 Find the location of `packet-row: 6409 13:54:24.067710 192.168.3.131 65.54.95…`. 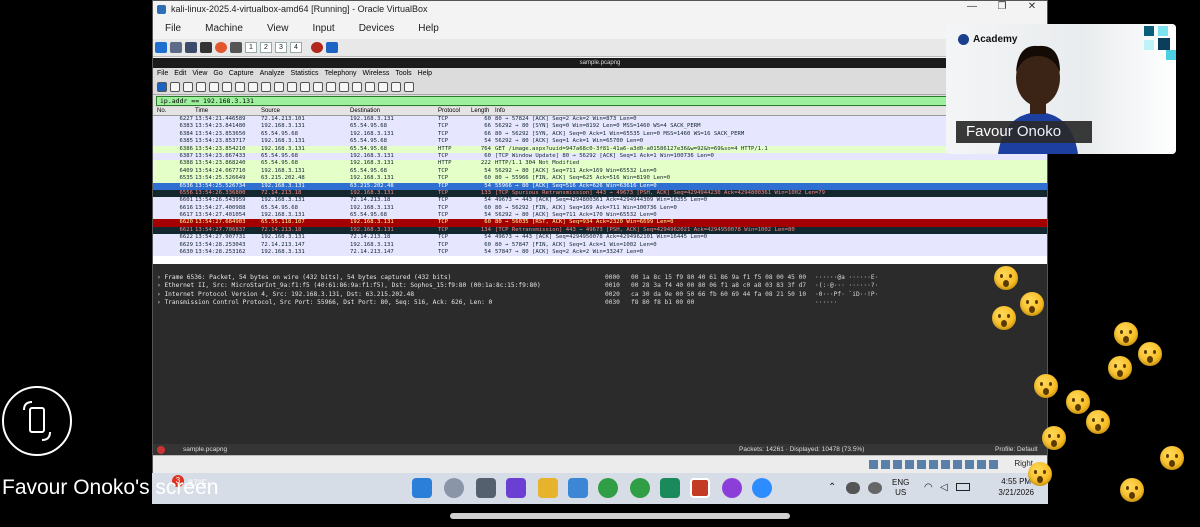

packet-row: 6409 13:54:24.067710 192.168.3.131 65.54.95… is located at coordinates (600, 171).